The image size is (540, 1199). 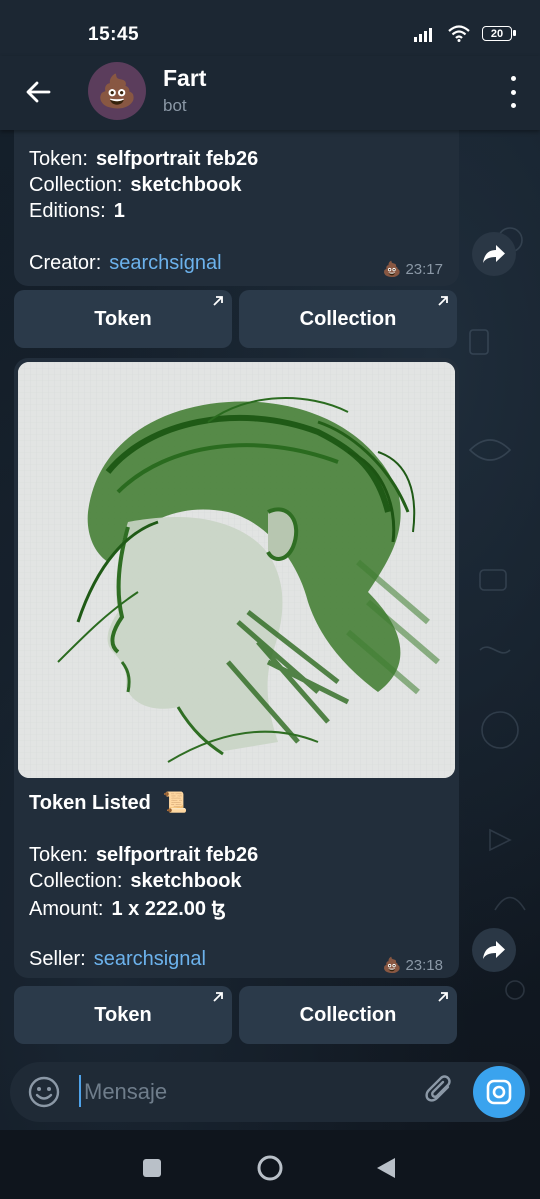 I want to click on smiley-icon, so click(x=44, y=1092).